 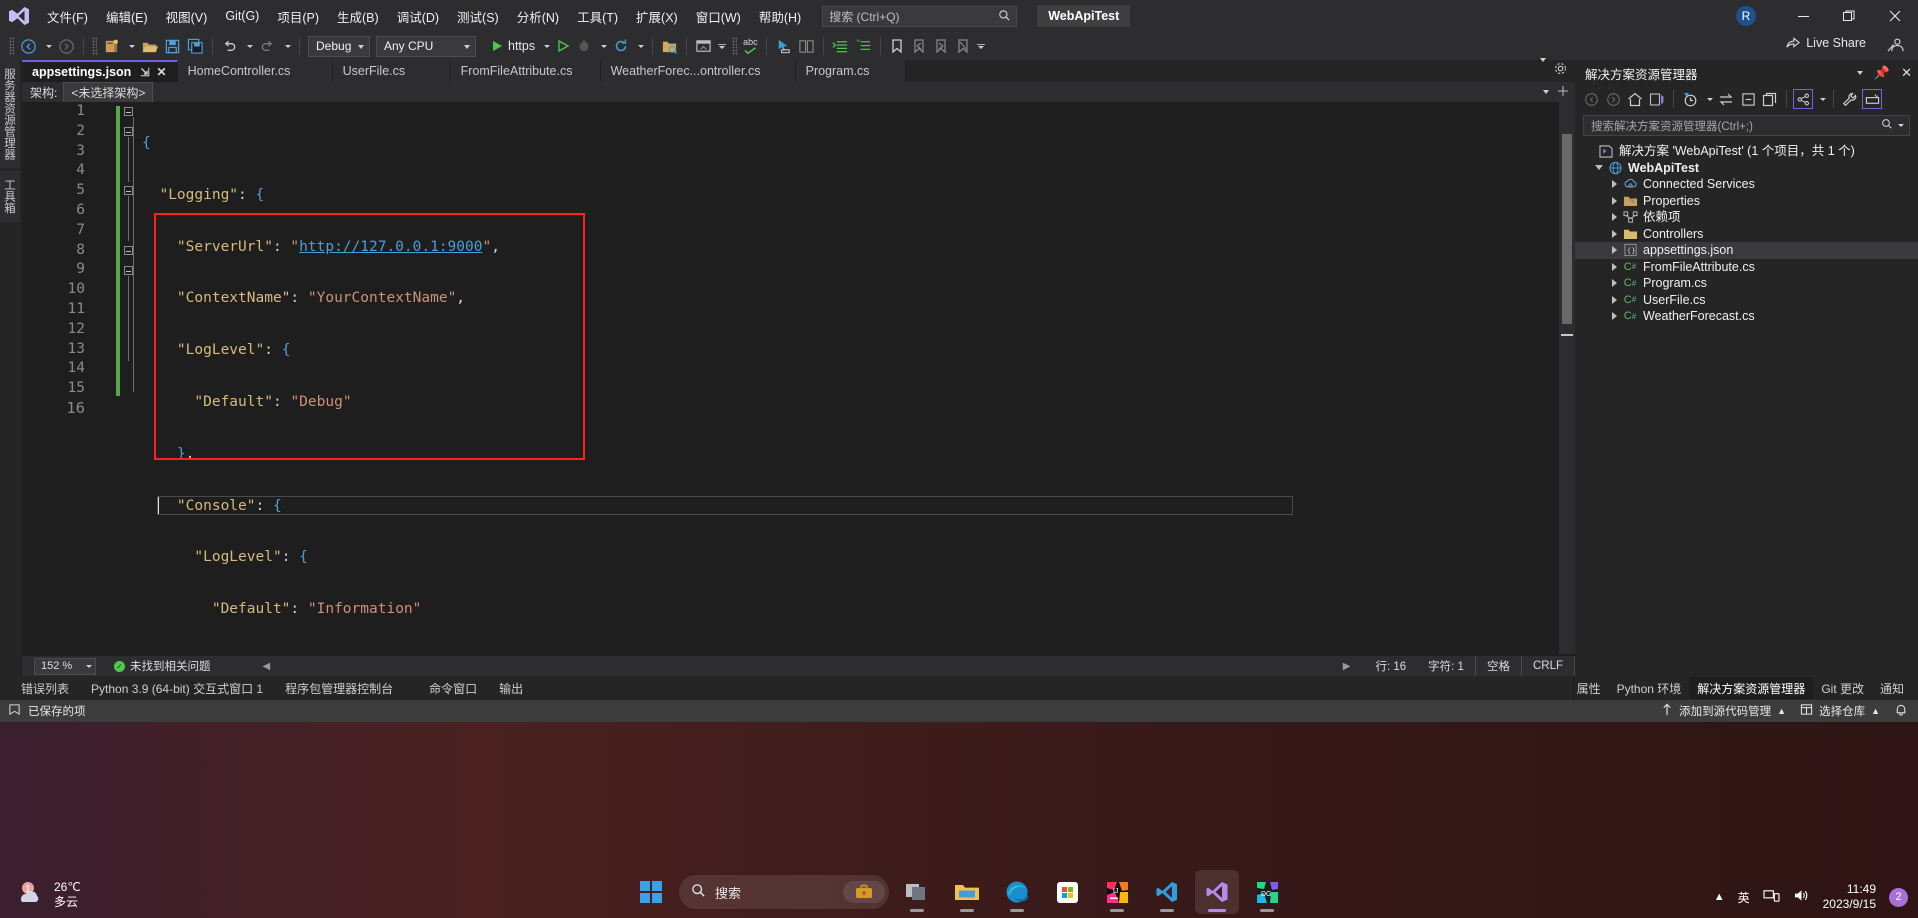 What do you see at coordinates (718, 16) in the screenshot?
I see `menu-item-window: 窗口(W)` at bounding box center [718, 16].